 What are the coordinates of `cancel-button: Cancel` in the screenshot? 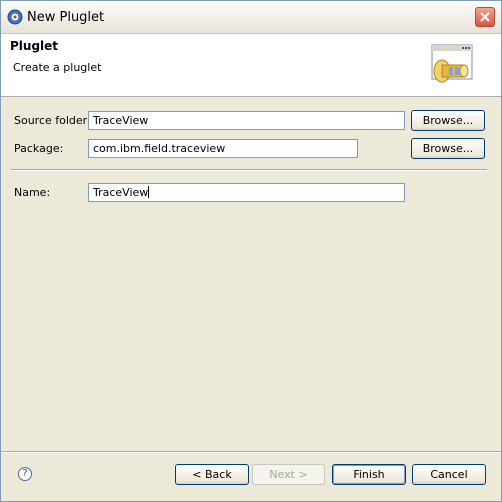 It's located at (449, 474).